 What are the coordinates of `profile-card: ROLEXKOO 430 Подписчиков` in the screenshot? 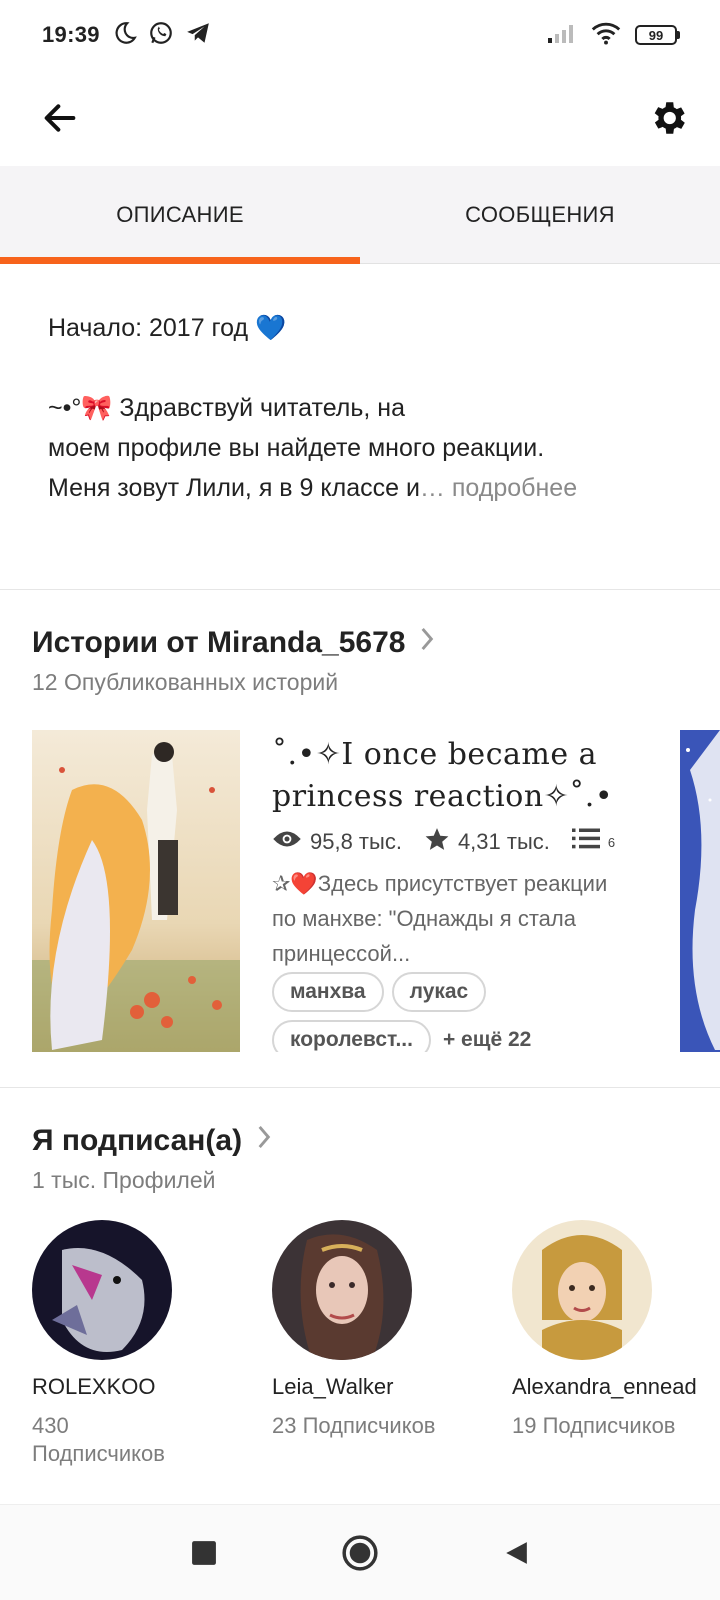 It's located at (137, 1344).